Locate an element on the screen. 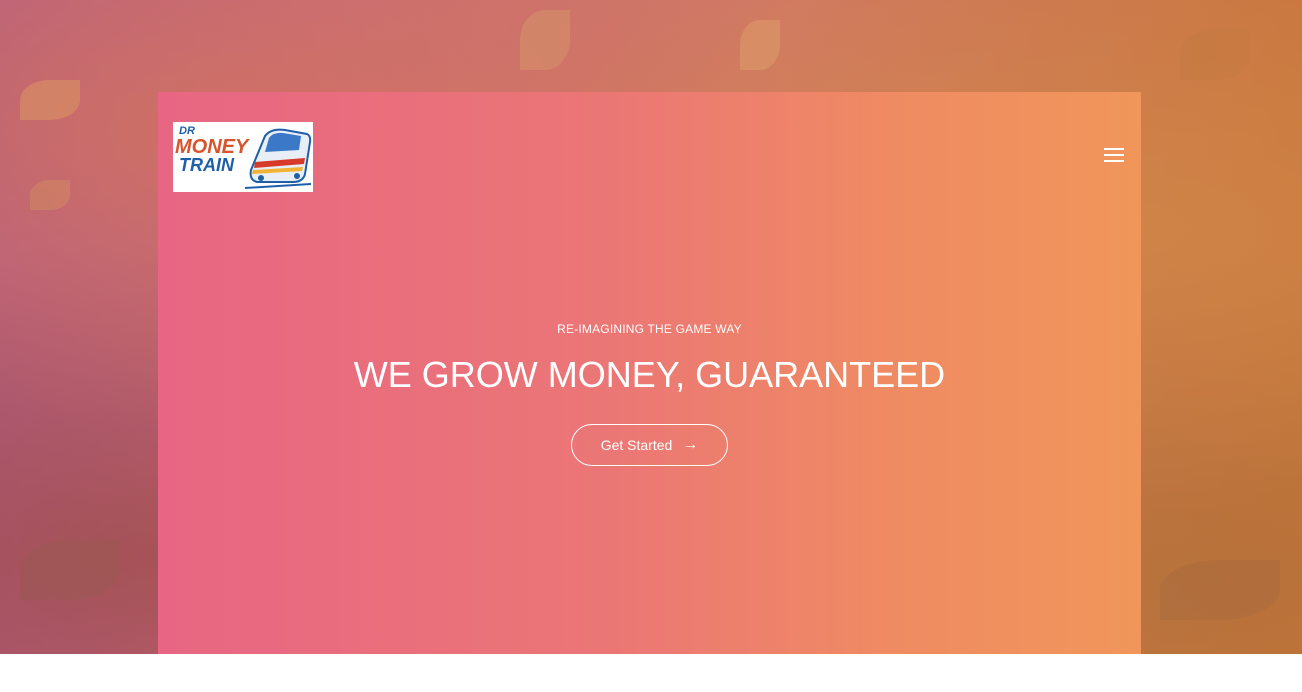 The image size is (1302, 692). get-started-label: Get Started is located at coordinates (636, 445).